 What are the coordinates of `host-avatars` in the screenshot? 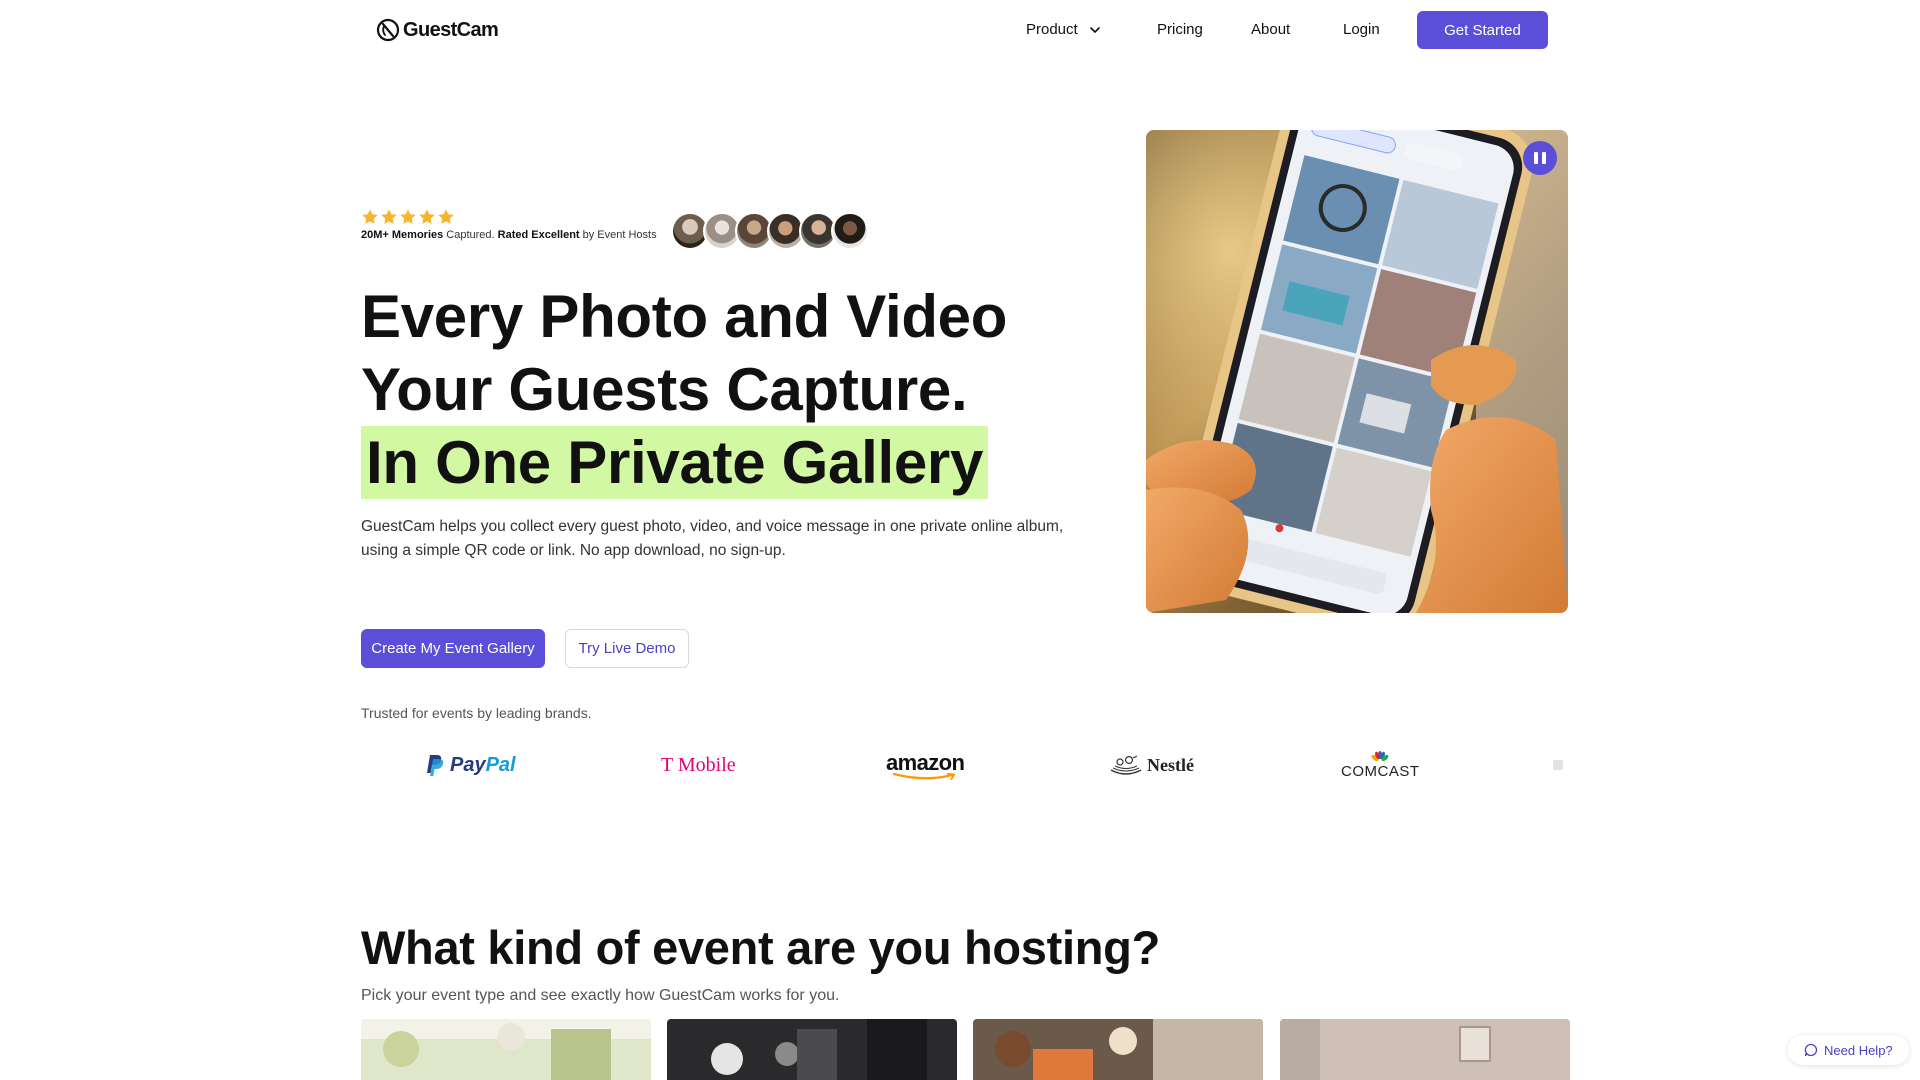 It's located at (770, 231).